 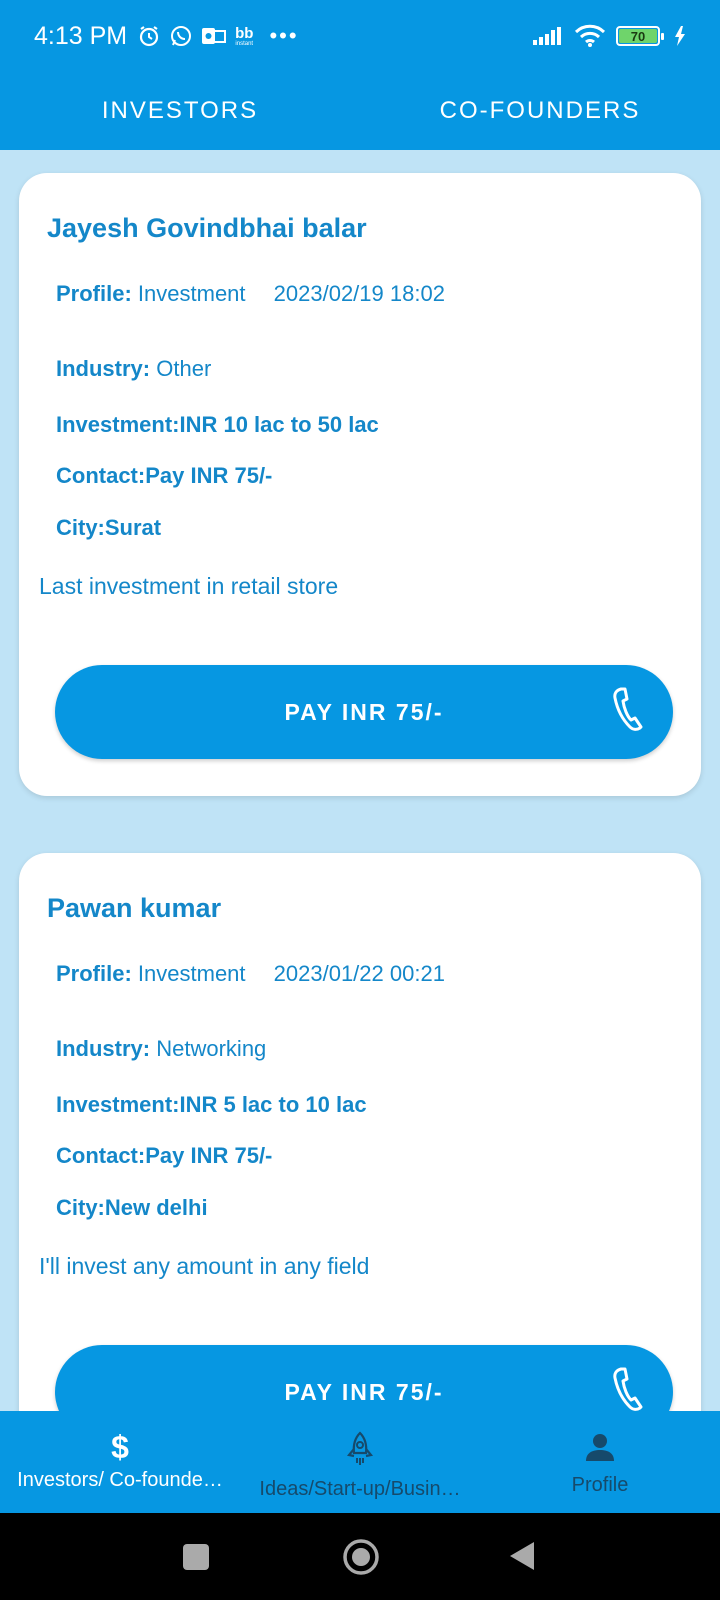 I want to click on posted-date: 2023/01/22 00:21, so click(x=359, y=973).